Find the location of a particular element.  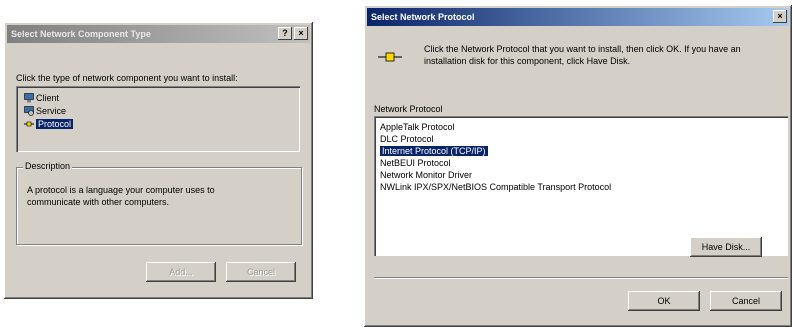

client-icon is located at coordinates (29, 98).